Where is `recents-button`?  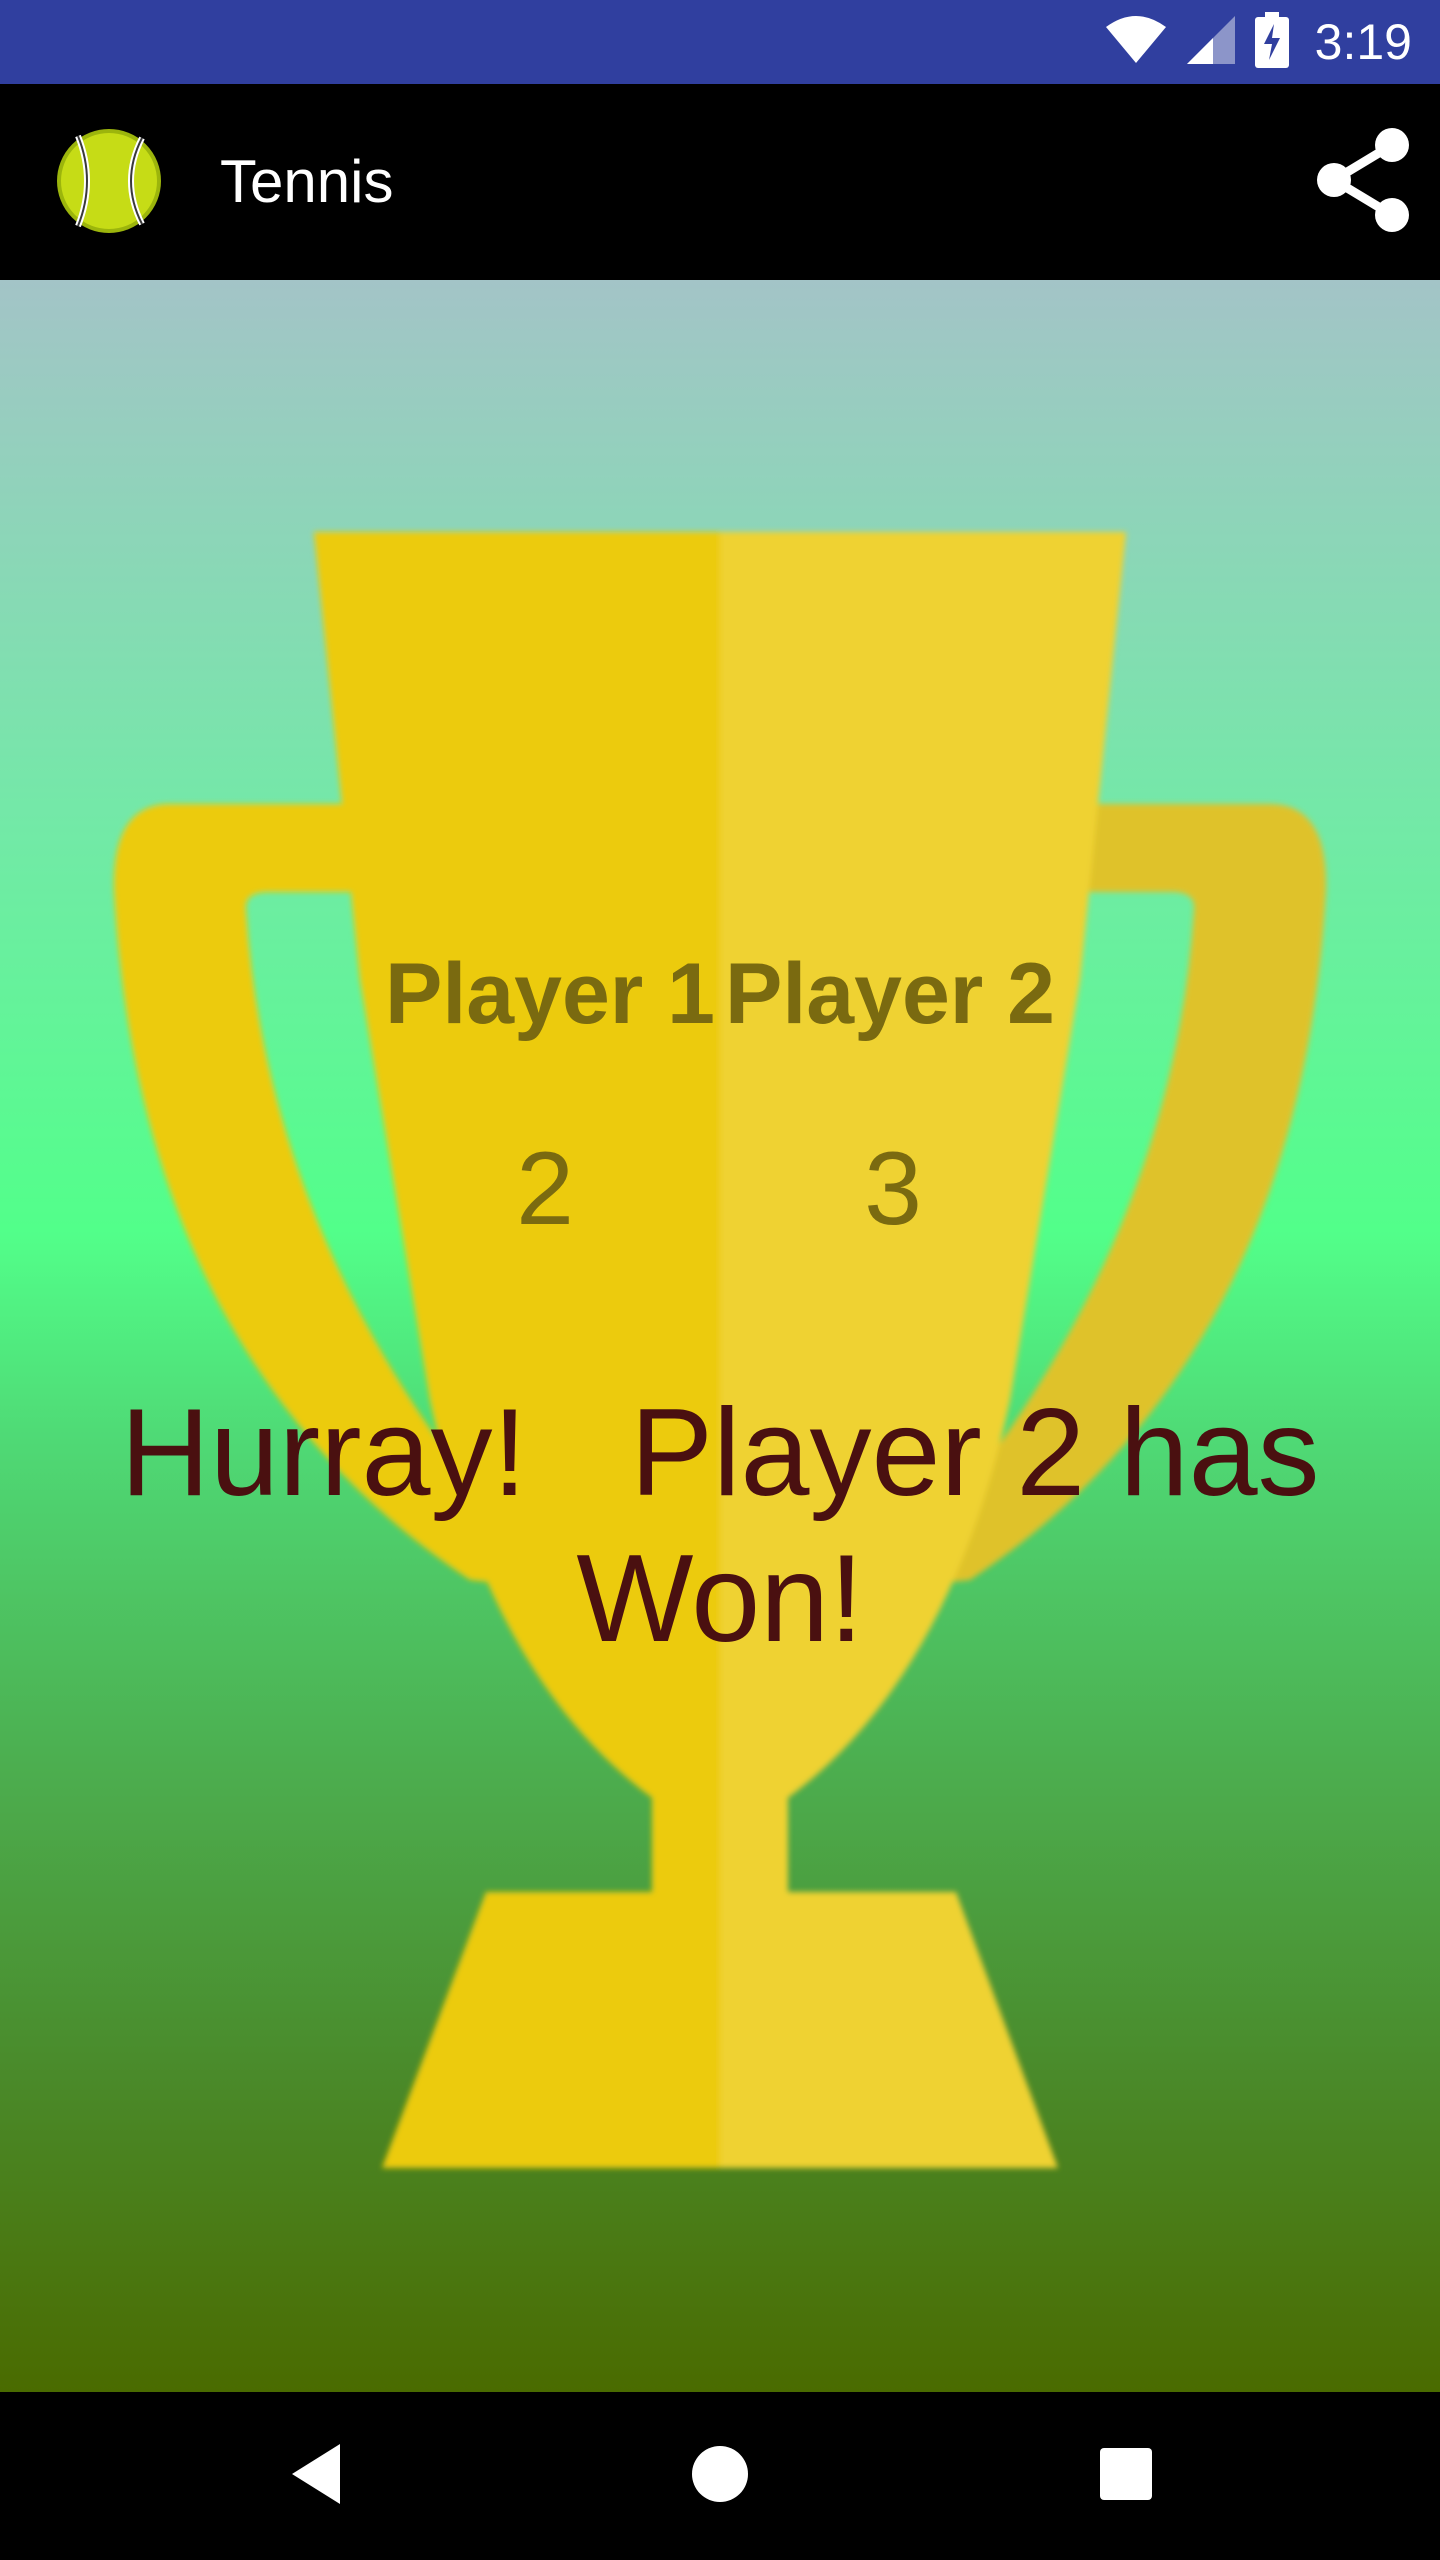
recents-button is located at coordinates (1126, 2476).